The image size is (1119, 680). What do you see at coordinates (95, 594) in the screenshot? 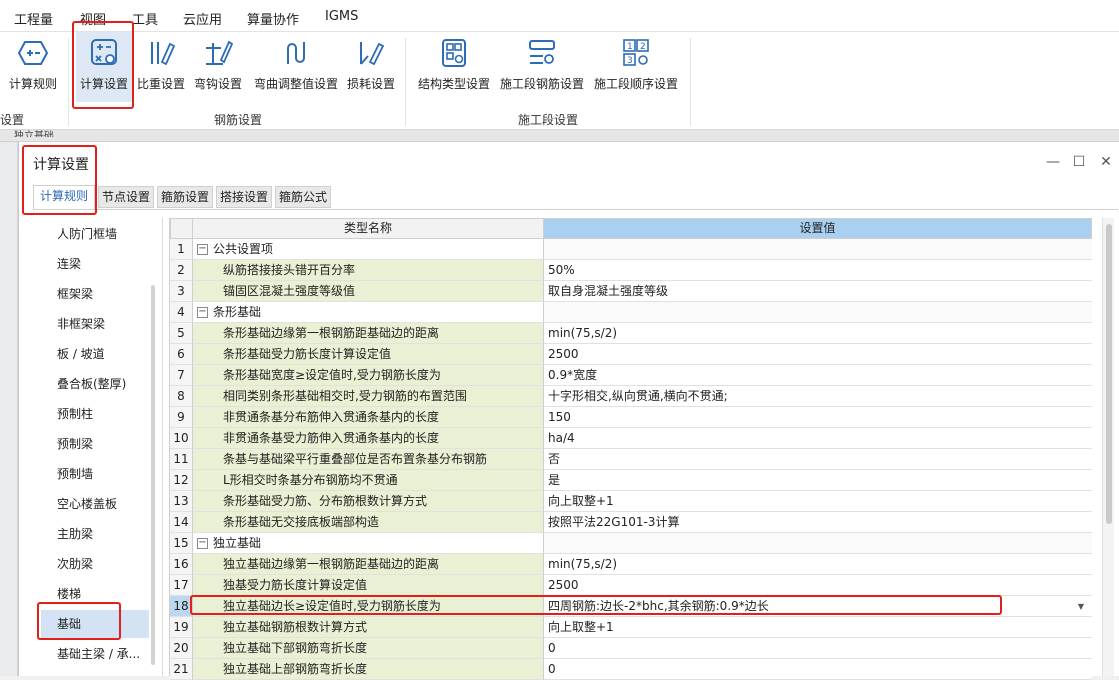
I see `list-item: 楼梯` at bounding box center [95, 594].